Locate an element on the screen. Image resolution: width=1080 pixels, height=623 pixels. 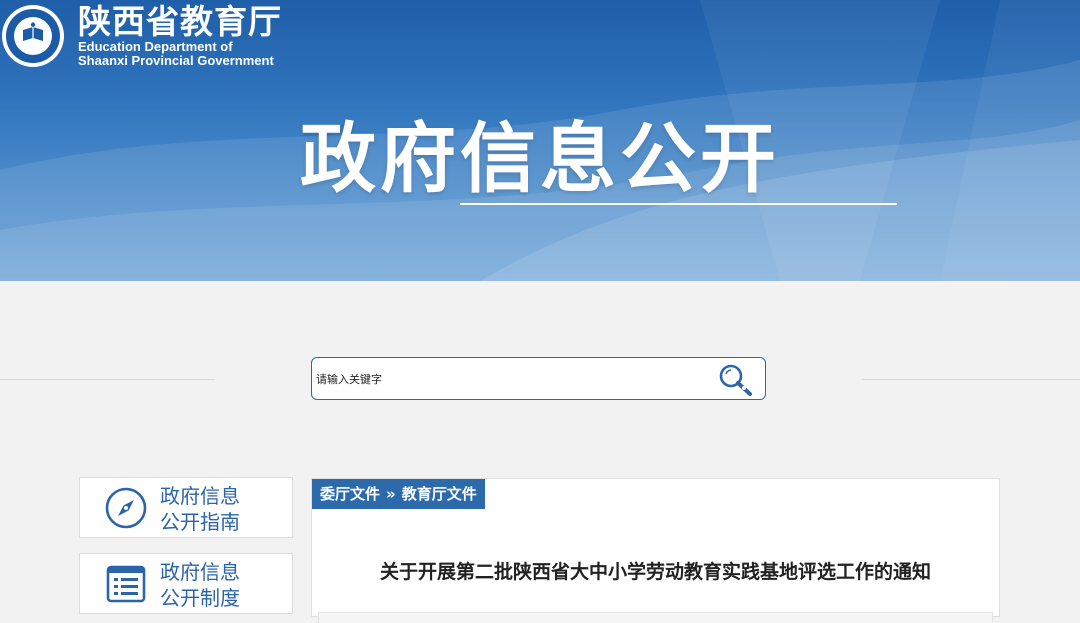
org-name-en-line1: Education Department of is located at coordinates (155, 46).